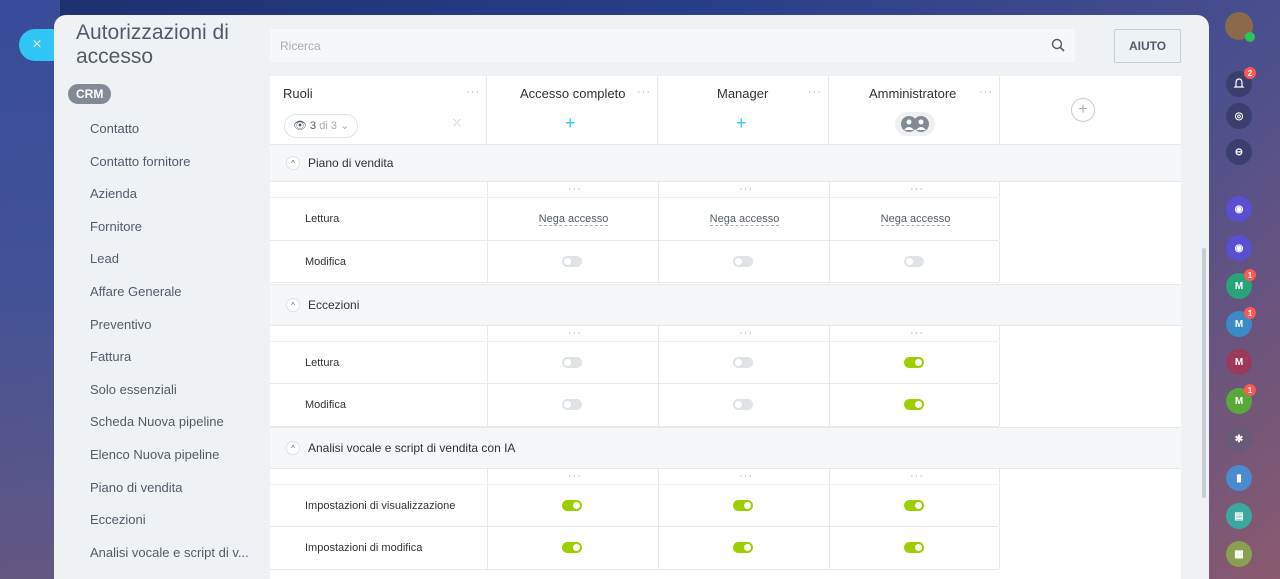 This screenshot has height=579, width=1280. Describe the element at coordinates (172, 325) in the screenshot. I see `nav-item-preventivo: Preventivo` at that location.